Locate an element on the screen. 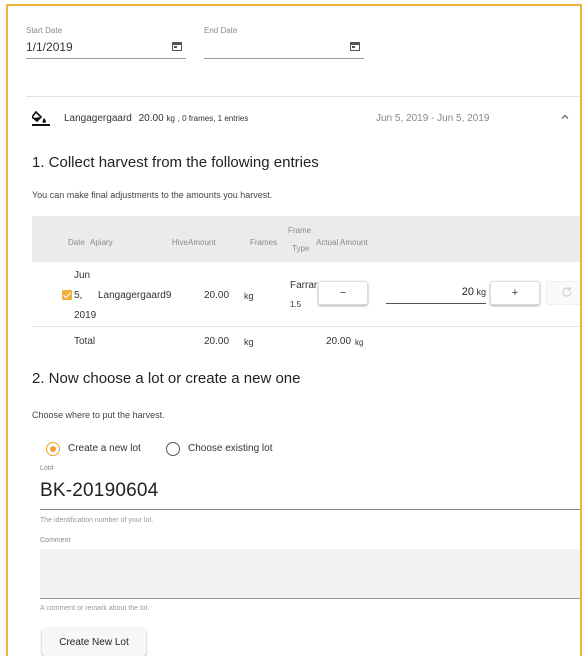 The width and height of the screenshot is (585, 656). col-frames: Frames is located at coordinates (264, 242).